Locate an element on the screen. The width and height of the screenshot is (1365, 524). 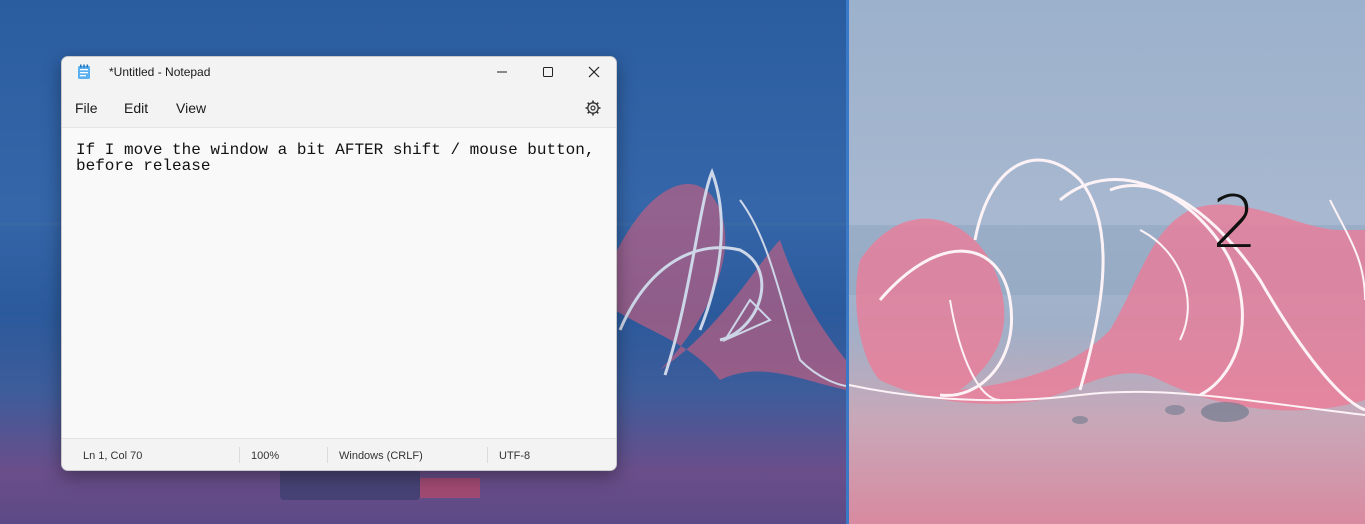
minimize-icon is located at coordinates (502, 72).